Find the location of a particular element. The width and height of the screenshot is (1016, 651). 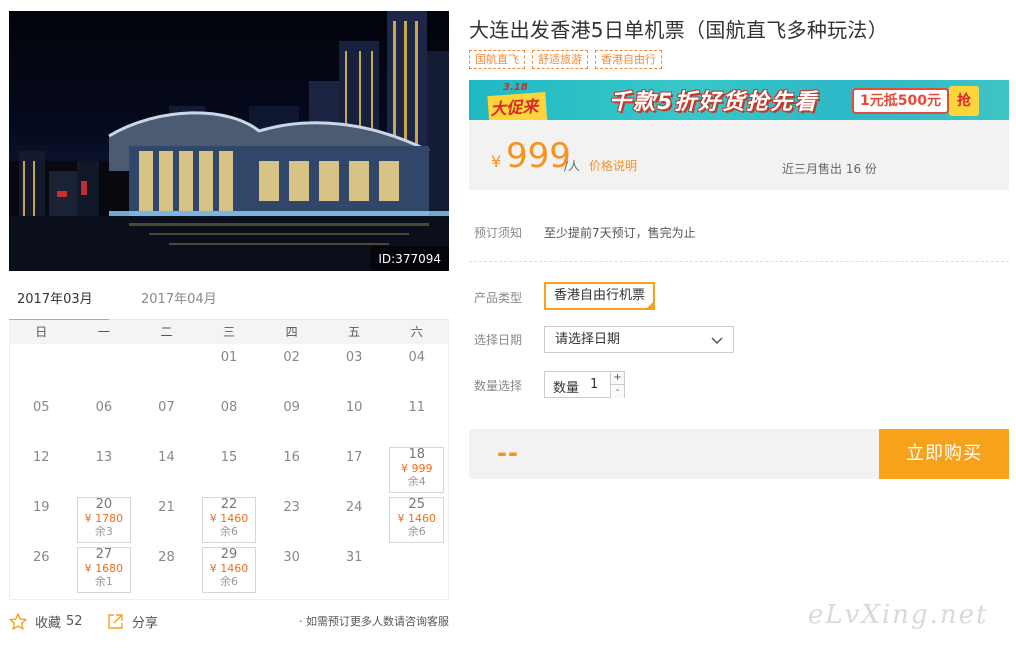

calendar-day-number: 07 is located at coordinates (166, 407).